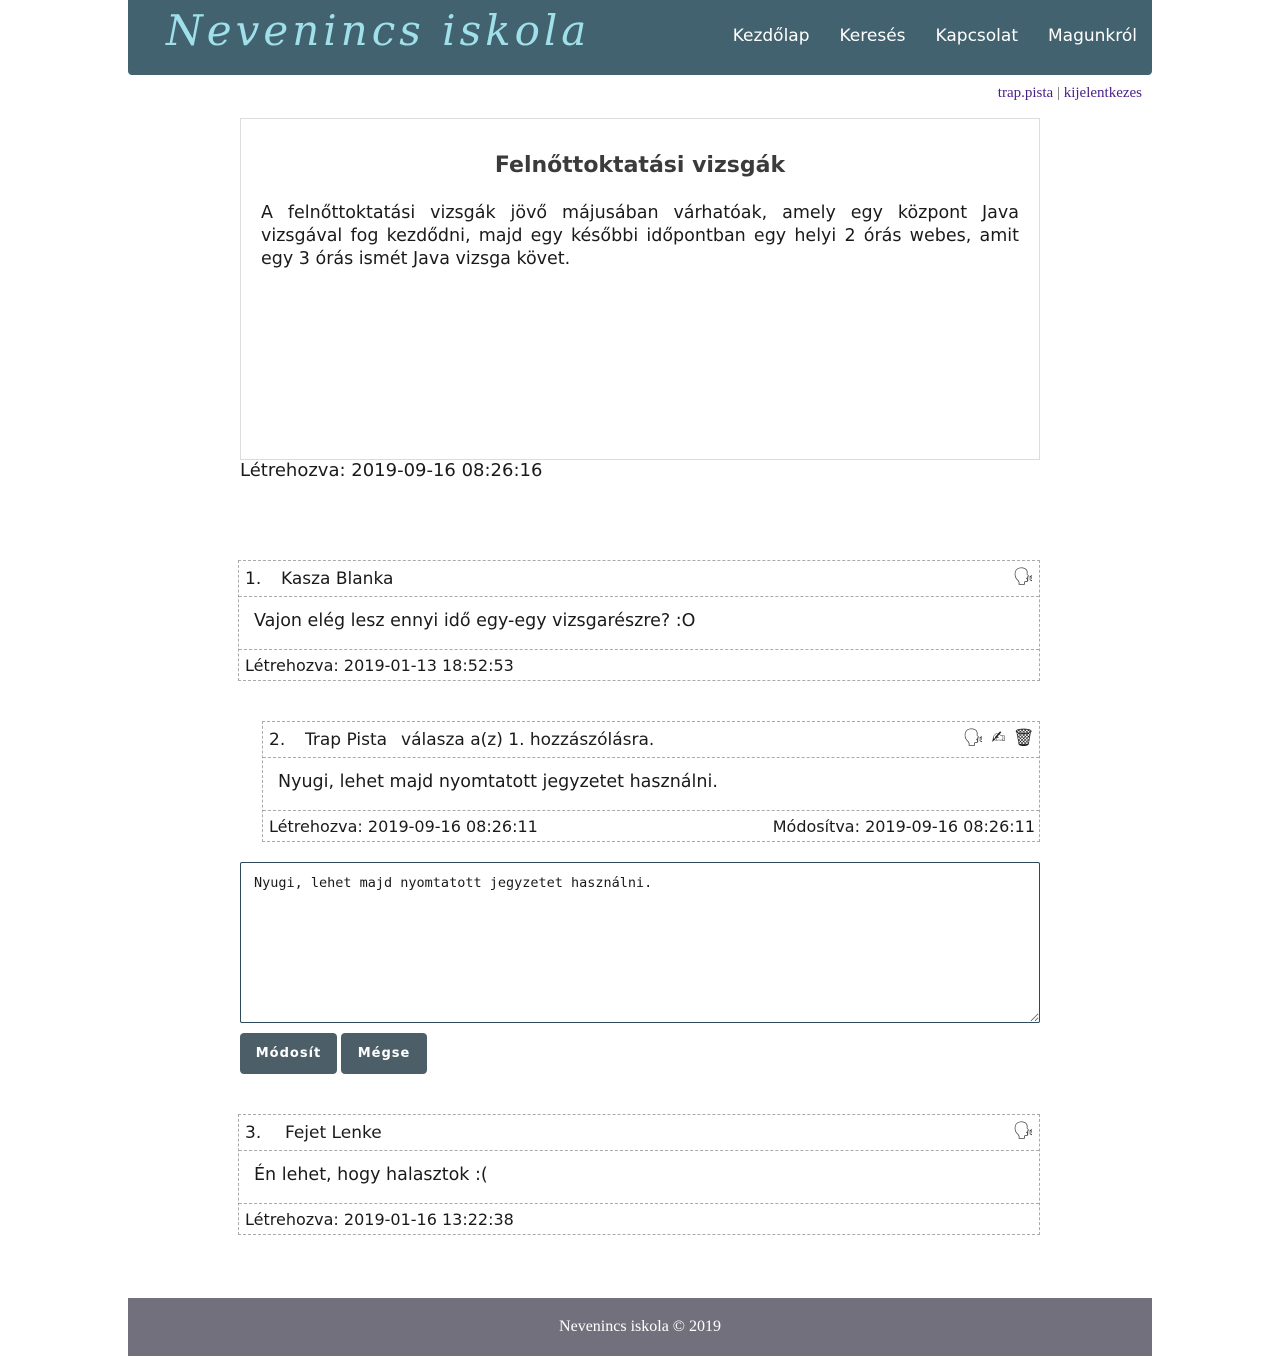 The height and width of the screenshot is (1356, 1280). Describe the element at coordinates (253, 579) in the screenshot. I see `comment-number: 1.` at that location.